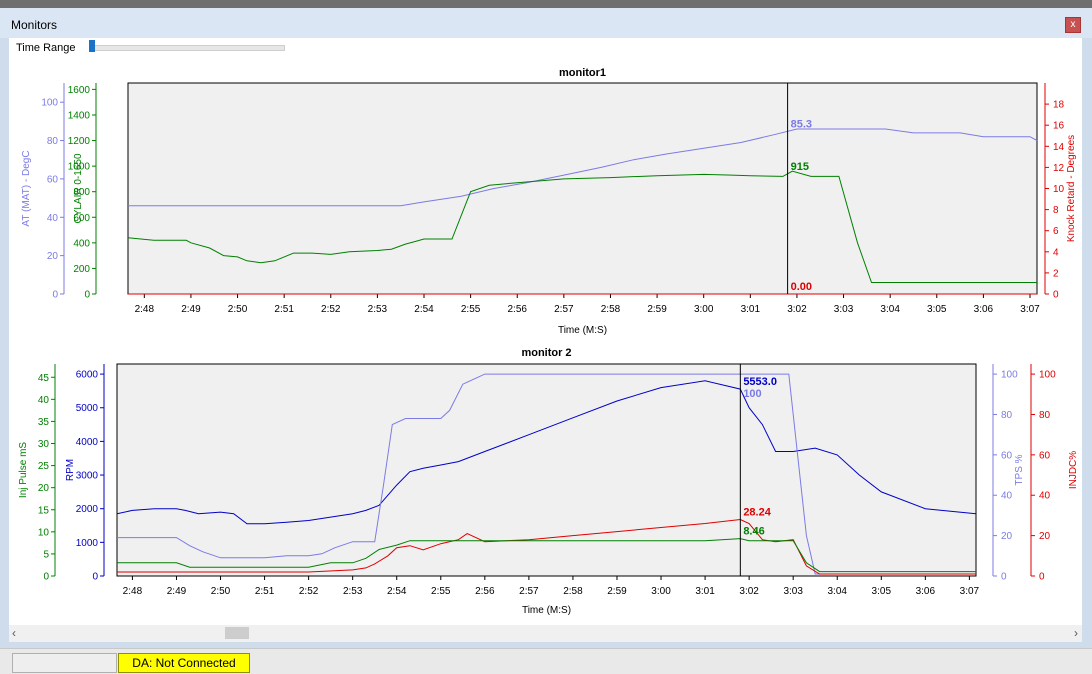 The height and width of the screenshot is (674, 1092). What do you see at coordinates (1019, 469) in the screenshot?
I see `y-axis-label: TPS %` at bounding box center [1019, 469].